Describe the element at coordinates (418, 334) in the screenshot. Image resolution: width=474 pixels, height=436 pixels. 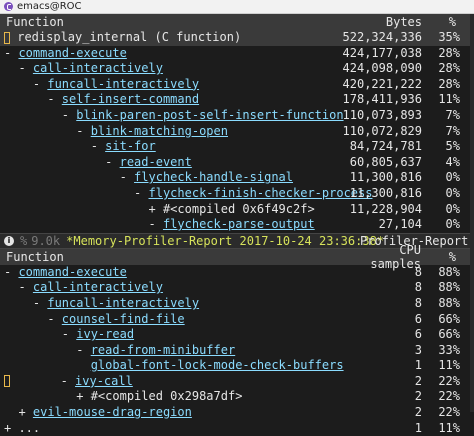
I see `value-cell: 6` at that location.